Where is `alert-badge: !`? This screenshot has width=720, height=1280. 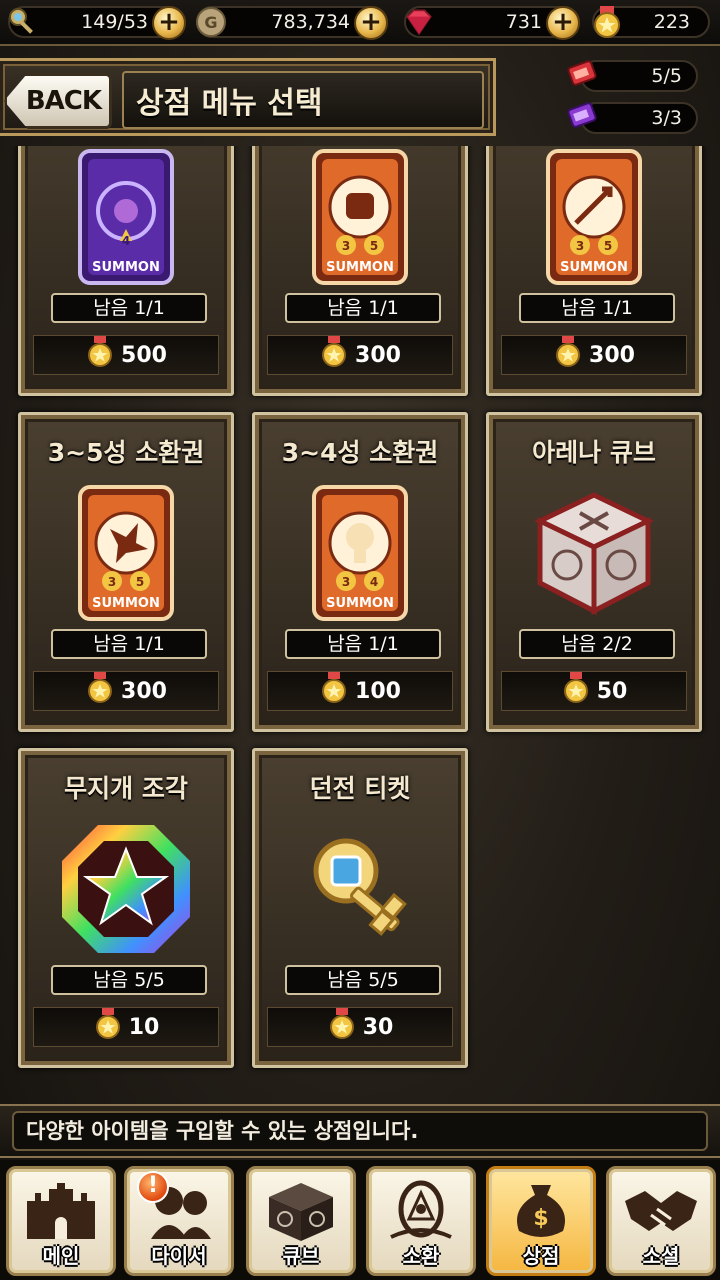 alert-badge: ! is located at coordinates (153, 1187).